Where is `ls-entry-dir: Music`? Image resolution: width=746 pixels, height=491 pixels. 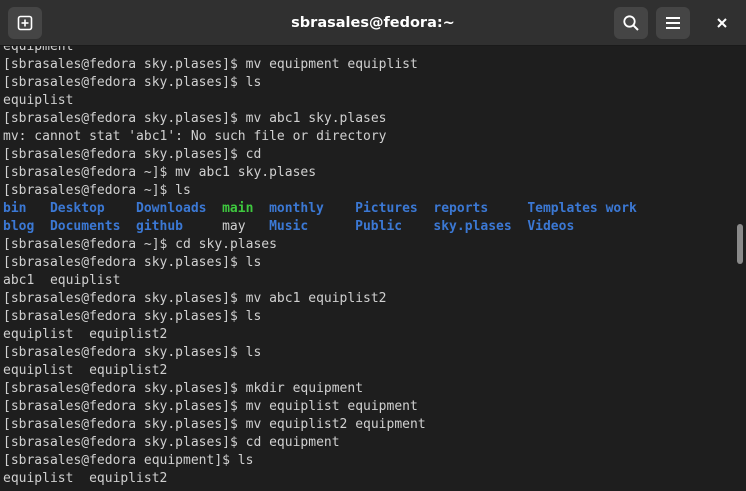 ls-entry-dir: Music is located at coordinates (289, 226).